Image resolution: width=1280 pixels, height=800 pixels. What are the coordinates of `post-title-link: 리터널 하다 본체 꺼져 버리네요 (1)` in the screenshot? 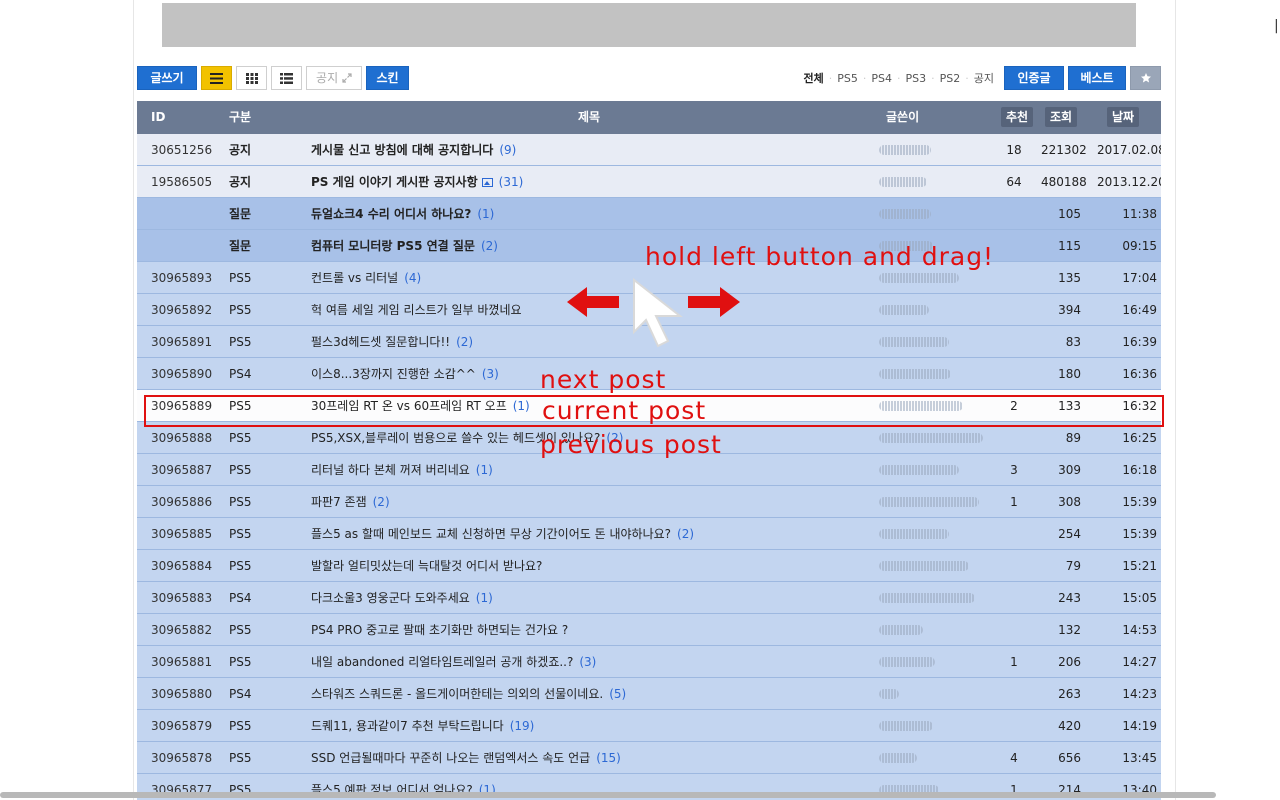 It's located at (402, 470).